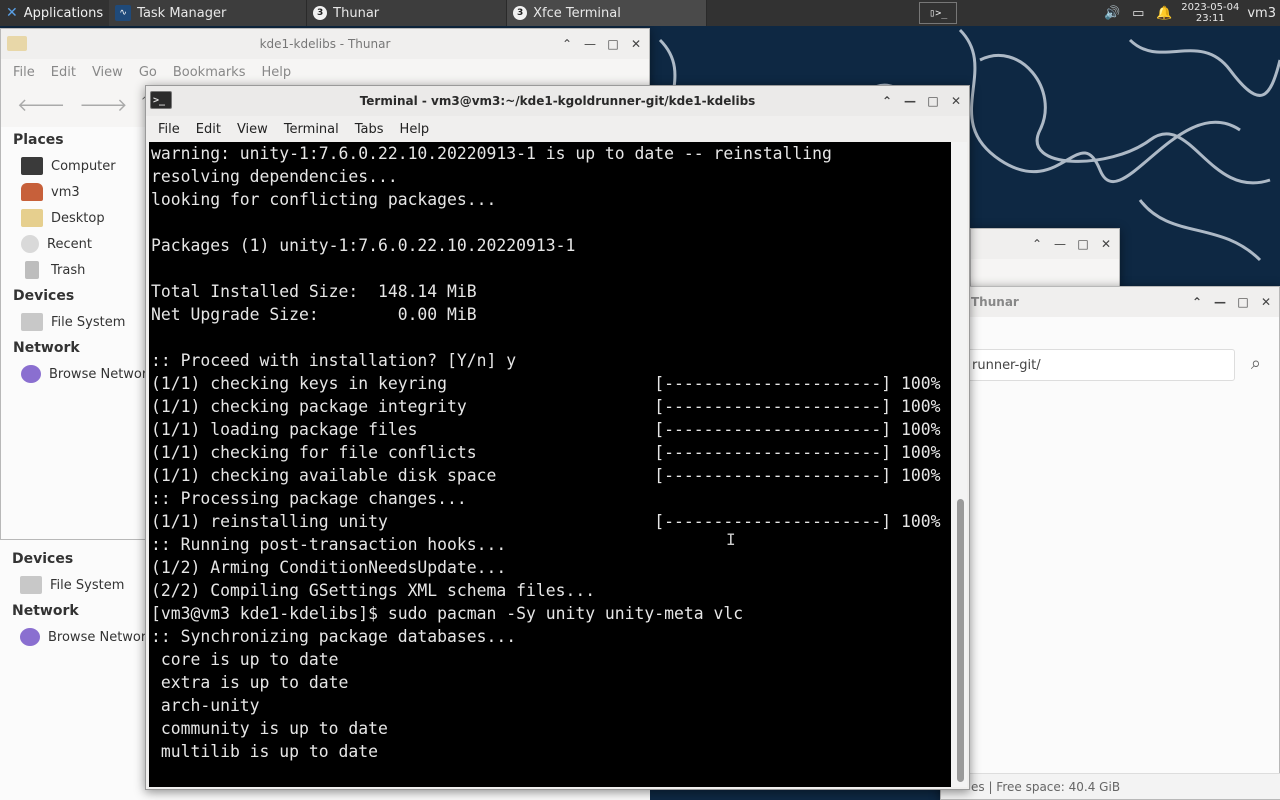 Image resolution: width=1280 pixels, height=800 pixels. Describe the element at coordinates (75, 244) in the screenshot. I see `place-recent: Recent` at that location.